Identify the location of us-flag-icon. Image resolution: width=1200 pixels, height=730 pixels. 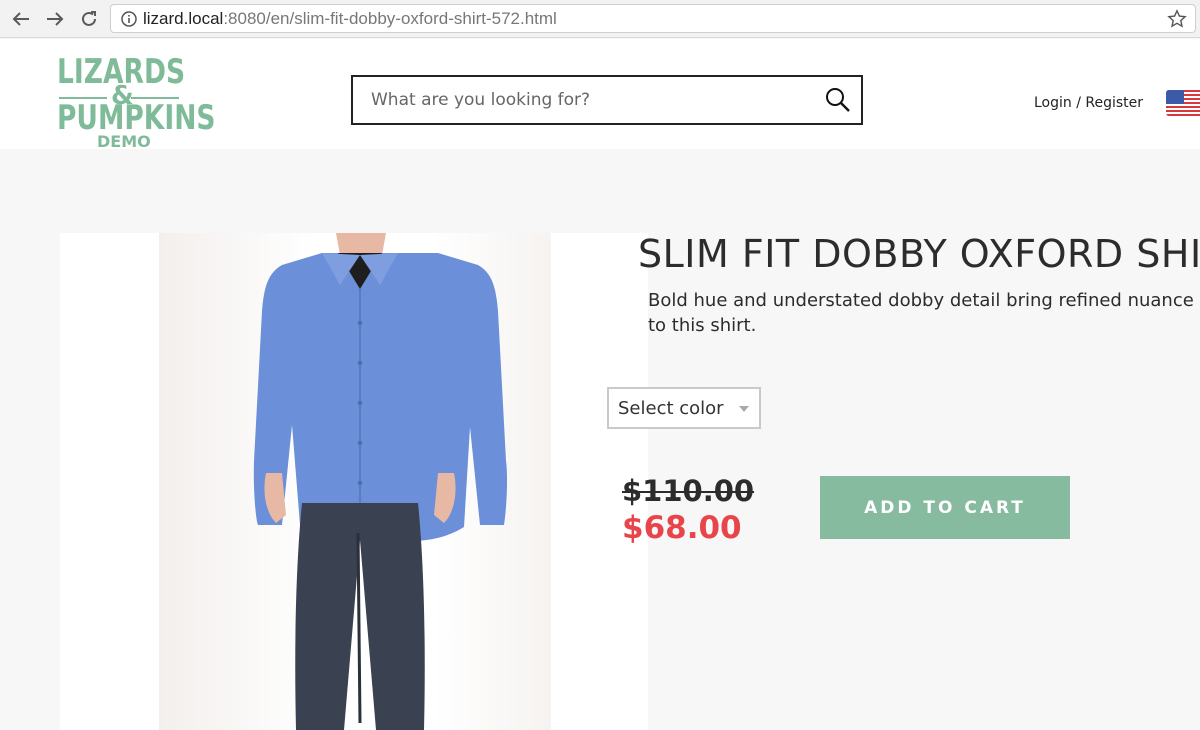
(1183, 103).